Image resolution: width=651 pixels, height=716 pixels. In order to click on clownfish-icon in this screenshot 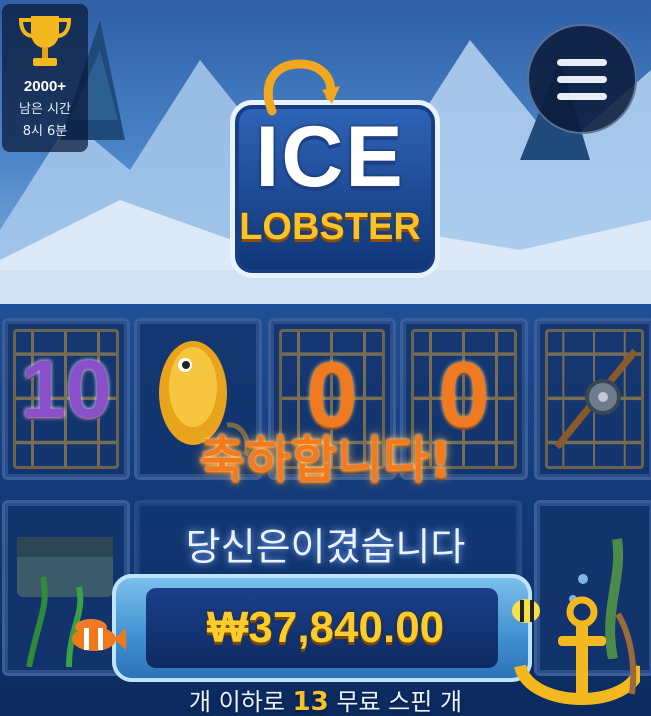, I will do `click(99, 639)`.